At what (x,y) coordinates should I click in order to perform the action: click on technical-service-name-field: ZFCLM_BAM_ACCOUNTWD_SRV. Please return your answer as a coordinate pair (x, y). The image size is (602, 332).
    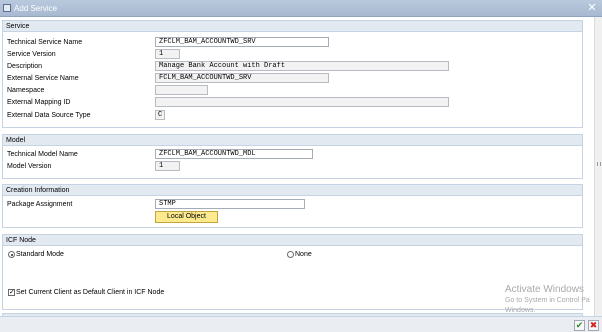
    Looking at the image, I should click on (242, 42).